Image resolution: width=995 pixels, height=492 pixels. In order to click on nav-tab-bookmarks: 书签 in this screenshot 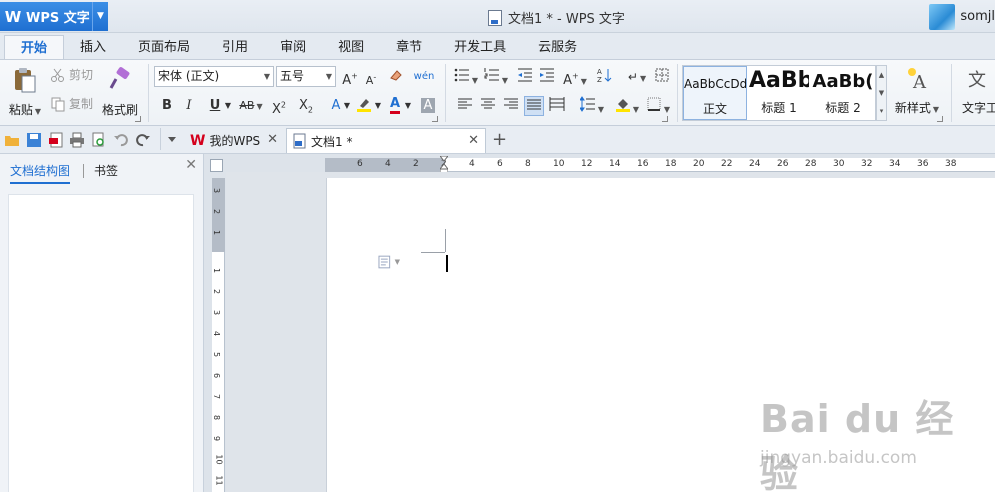, I will do `click(106, 170)`.